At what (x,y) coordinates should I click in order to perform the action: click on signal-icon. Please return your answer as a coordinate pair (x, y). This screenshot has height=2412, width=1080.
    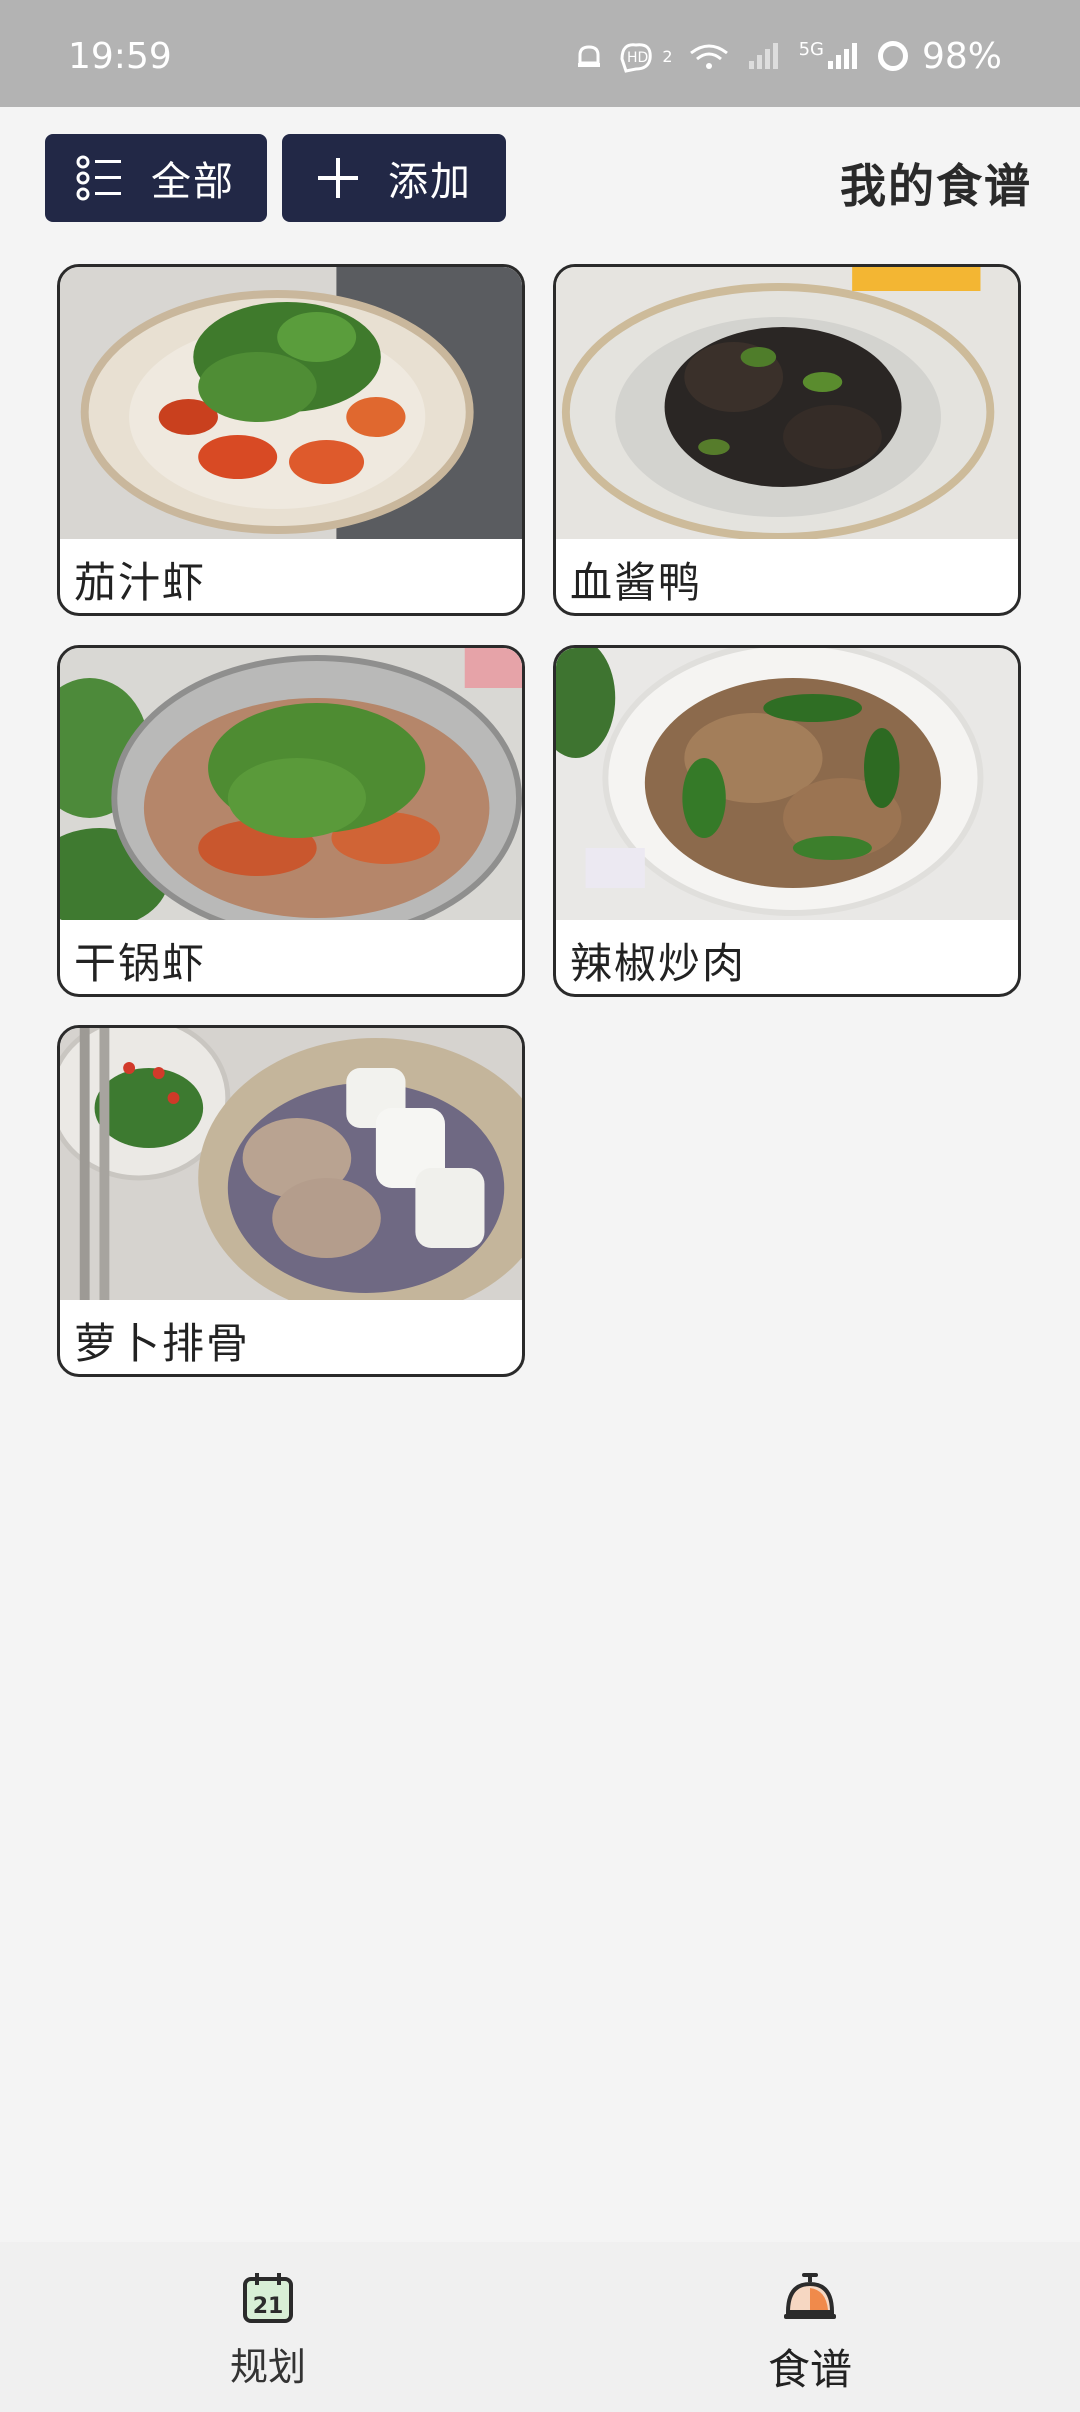
    Looking at the image, I should click on (765, 56).